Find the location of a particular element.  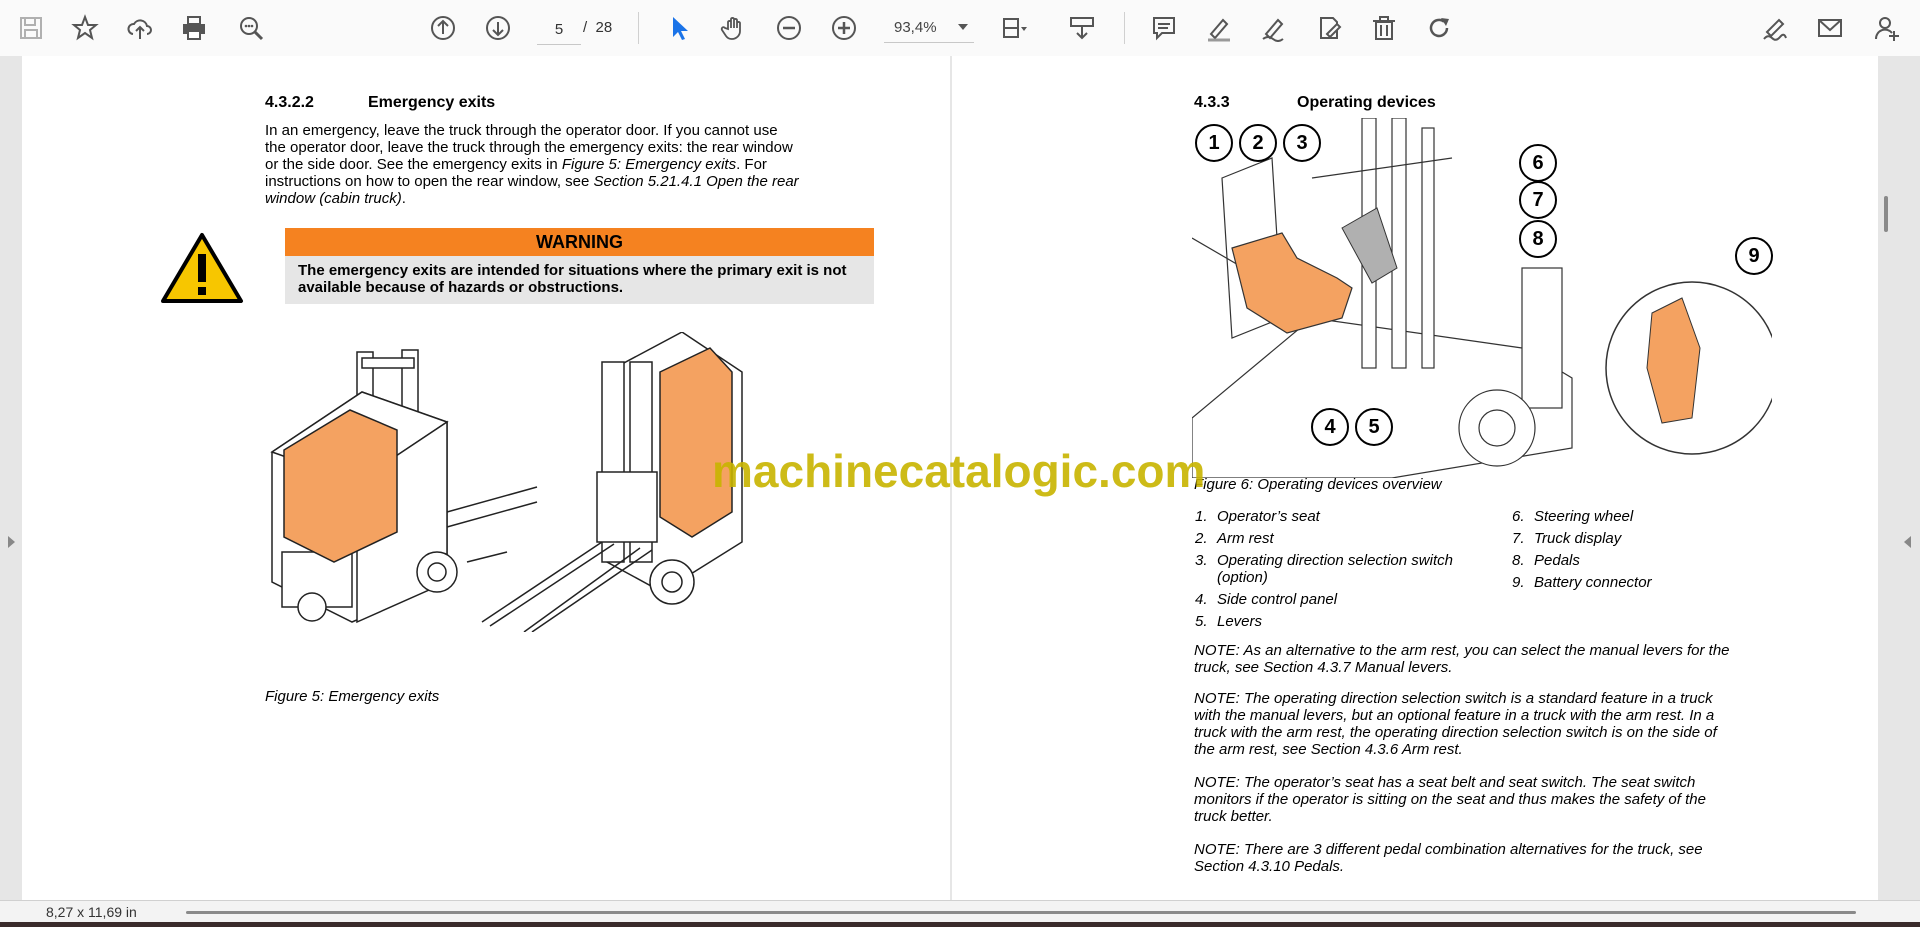

select-cursor-icon is located at coordinates (679, 28).